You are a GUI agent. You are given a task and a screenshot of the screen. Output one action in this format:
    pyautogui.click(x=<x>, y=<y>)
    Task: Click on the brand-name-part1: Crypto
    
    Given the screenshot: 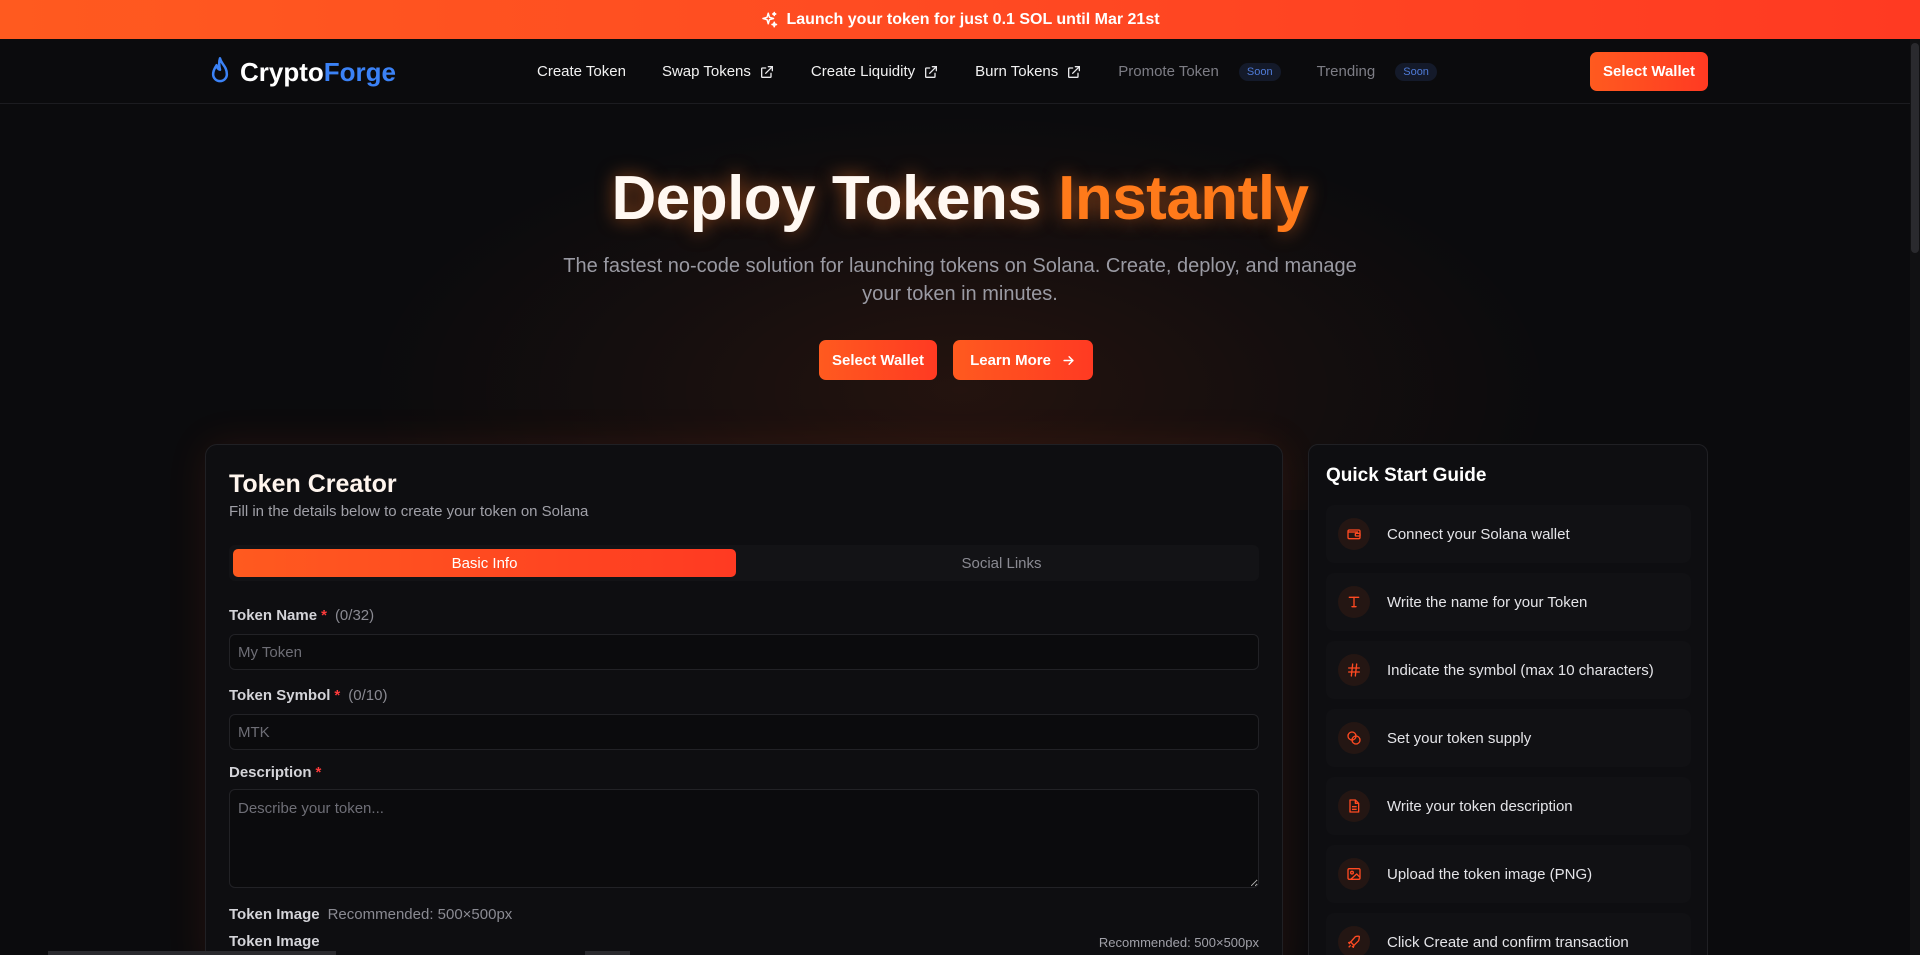 What is the action you would take?
    pyautogui.click(x=282, y=71)
    